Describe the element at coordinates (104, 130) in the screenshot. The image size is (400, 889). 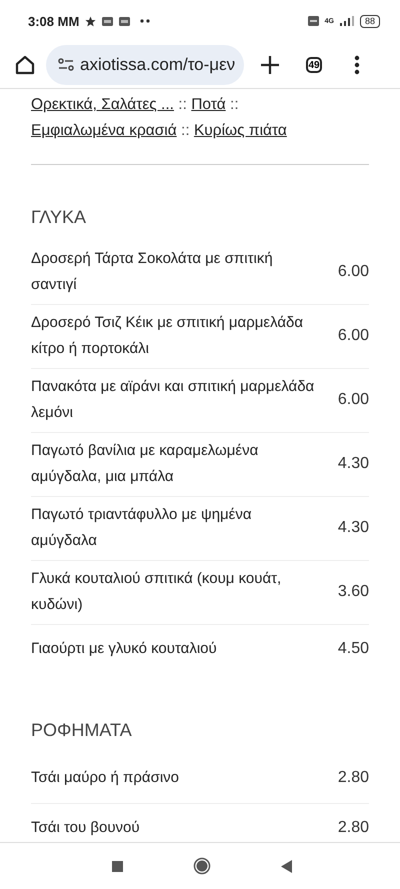
I see `category-link: Εμφιαλωμένα κρασιά` at that location.